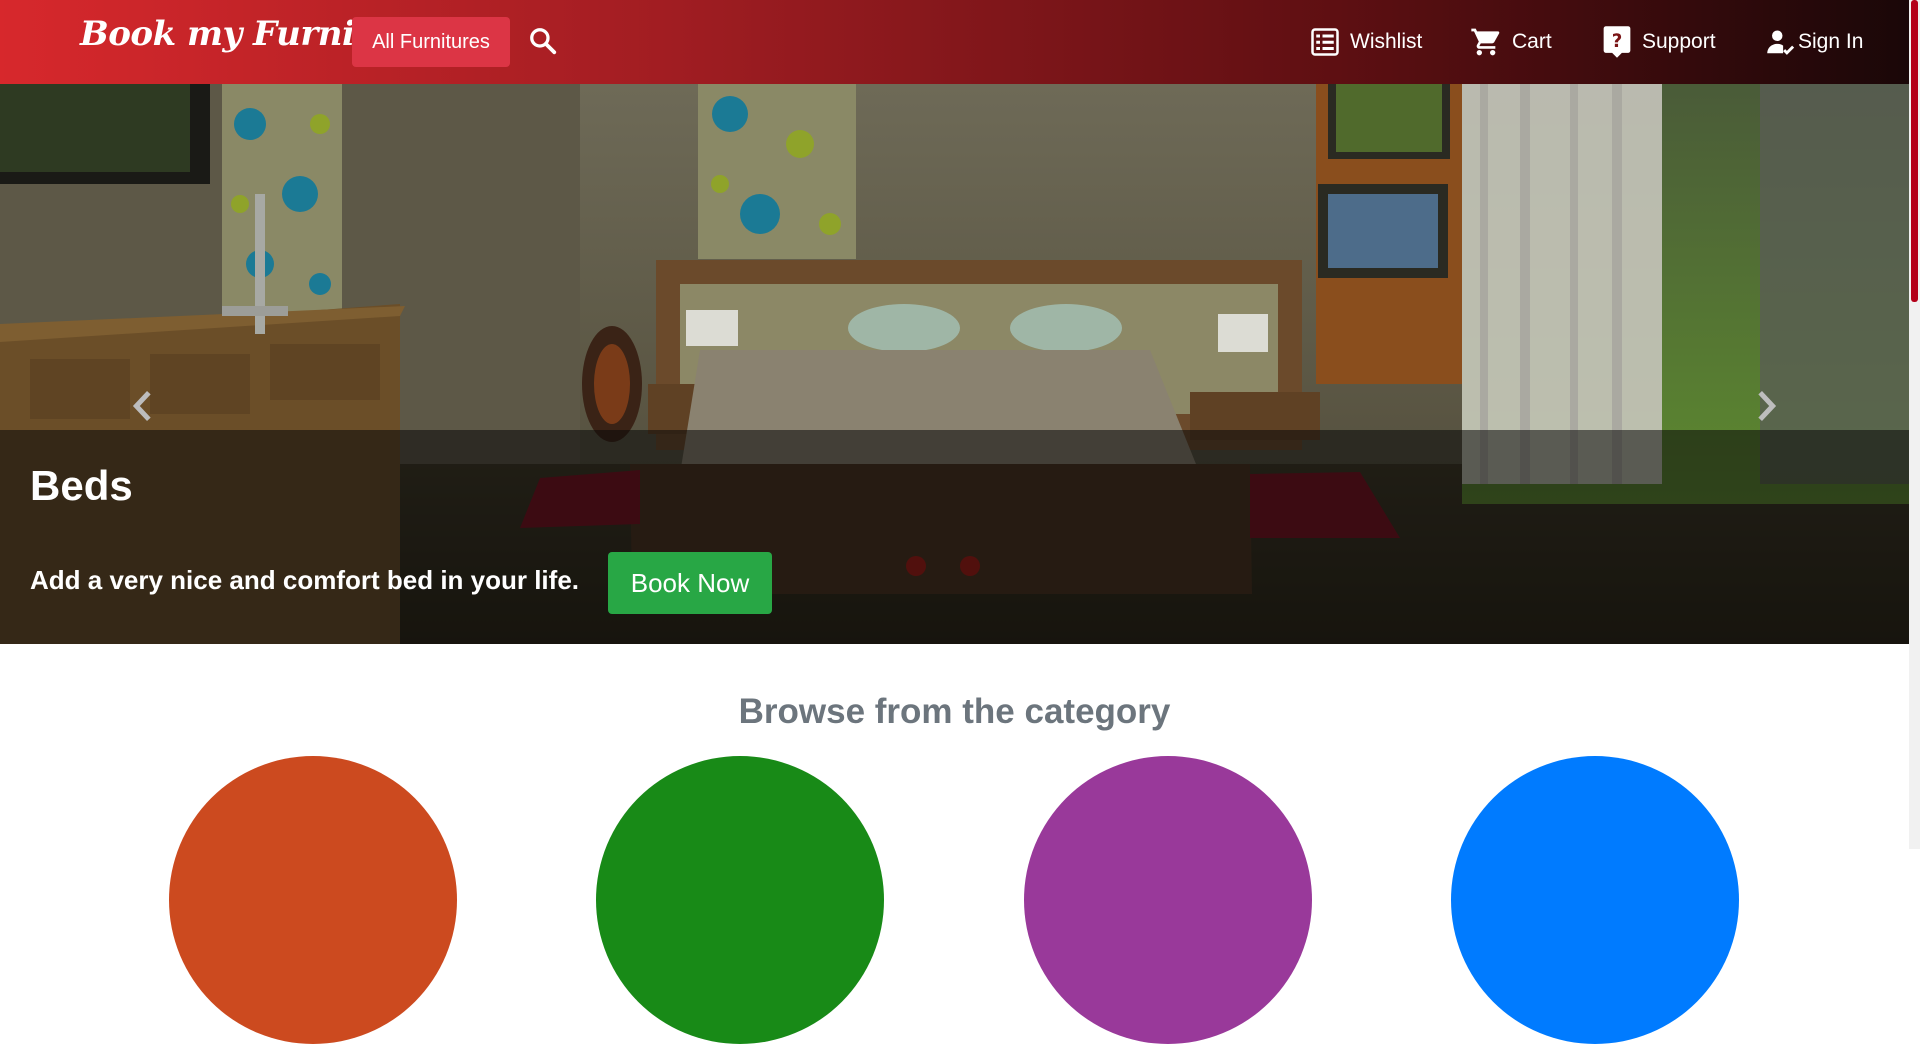 This screenshot has height=1044, width=1920. What do you see at coordinates (1511, 42) in the screenshot?
I see `cart-link: Cart` at bounding box center [1511, 42].